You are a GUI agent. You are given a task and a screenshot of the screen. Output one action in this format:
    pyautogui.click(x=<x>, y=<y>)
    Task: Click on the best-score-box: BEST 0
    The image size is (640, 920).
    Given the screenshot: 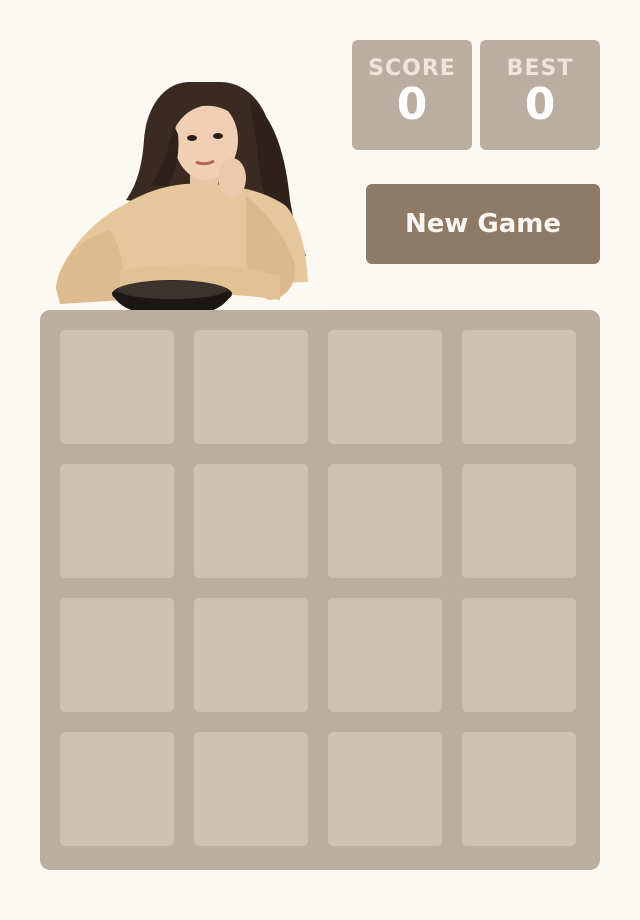 What is the action you would take?
    pyautogui.click(x=540, y=95)
    